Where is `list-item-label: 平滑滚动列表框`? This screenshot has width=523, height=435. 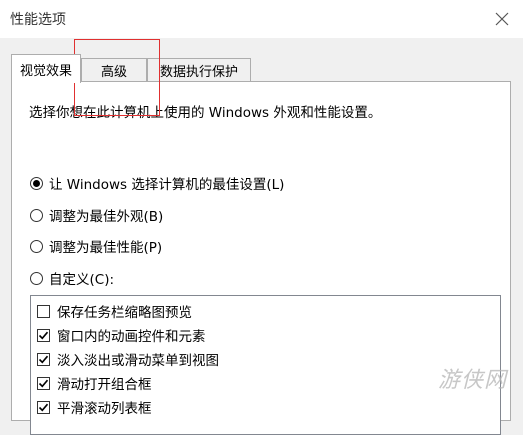
list-item-label: 平滑滚动列表框 is located at coordinates (104, 409).